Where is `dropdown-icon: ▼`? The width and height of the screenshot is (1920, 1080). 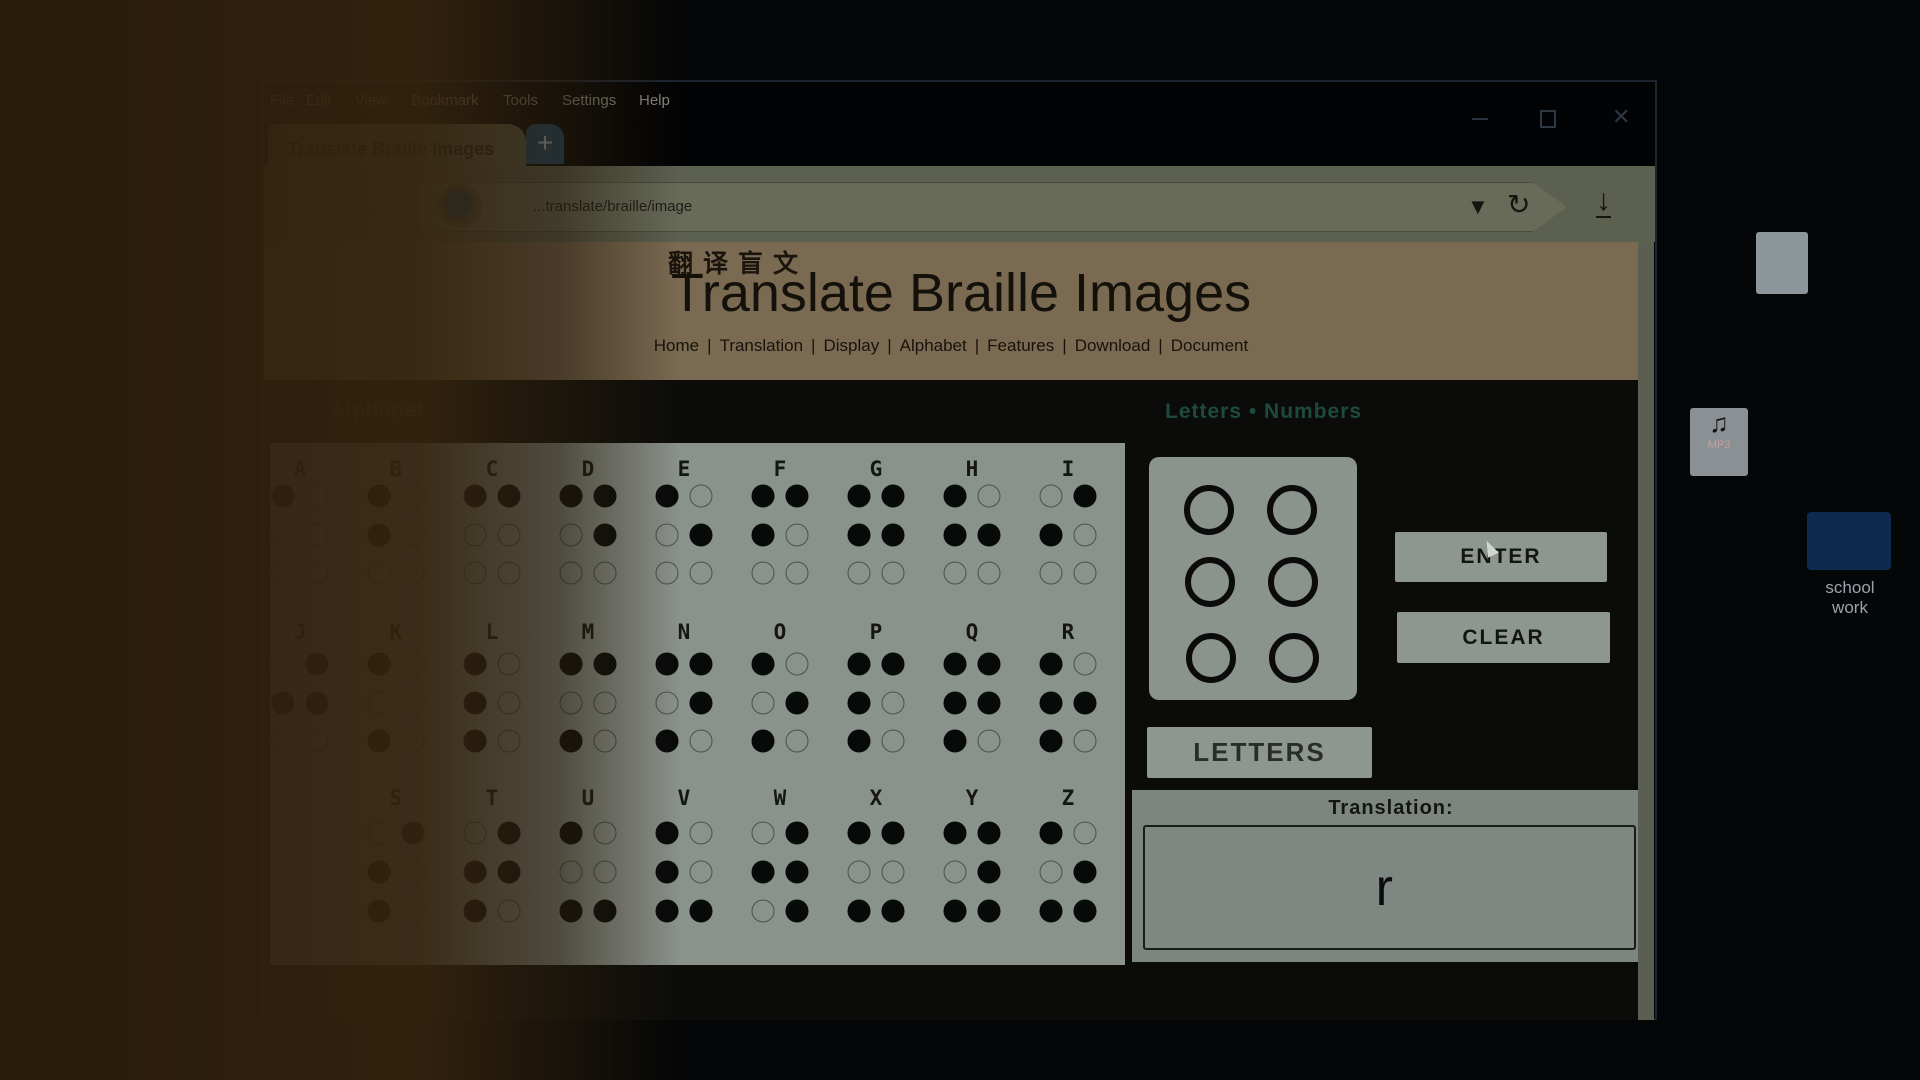 dropdown-icon: ▼ is located at coordinates (1478, 207).